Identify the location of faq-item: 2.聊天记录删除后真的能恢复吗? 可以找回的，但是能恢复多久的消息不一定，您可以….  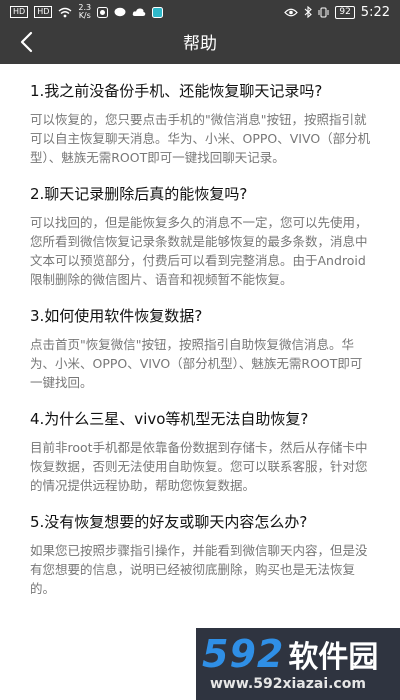
(202, 235).